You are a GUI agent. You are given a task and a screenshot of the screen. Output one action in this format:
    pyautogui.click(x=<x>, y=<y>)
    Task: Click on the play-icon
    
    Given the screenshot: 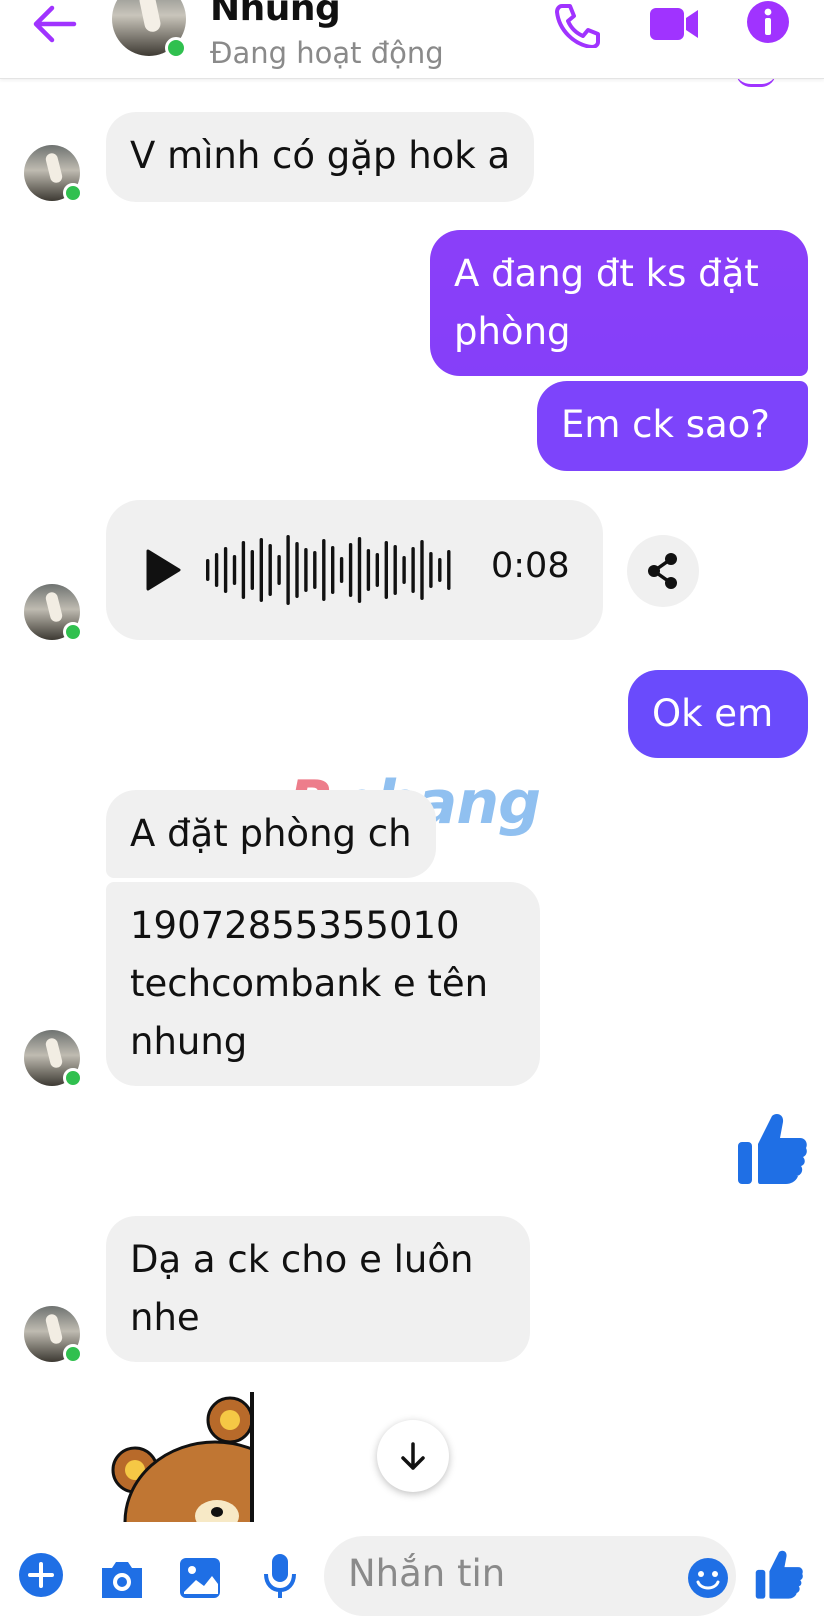 What is the action you would take?
    pyautogui.click(x=163, y=572)
    